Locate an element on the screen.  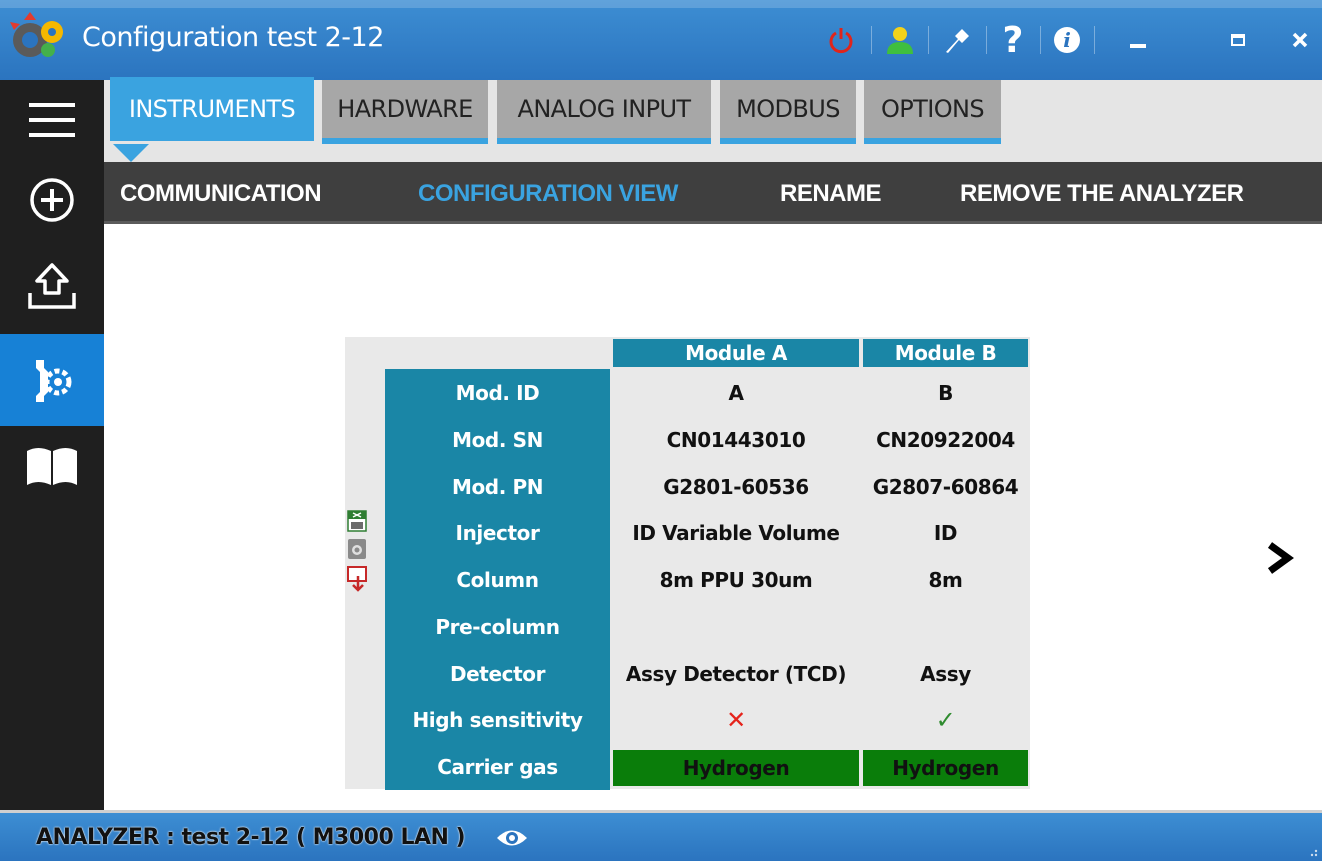
close-button is located at coordinates (1300, 40).